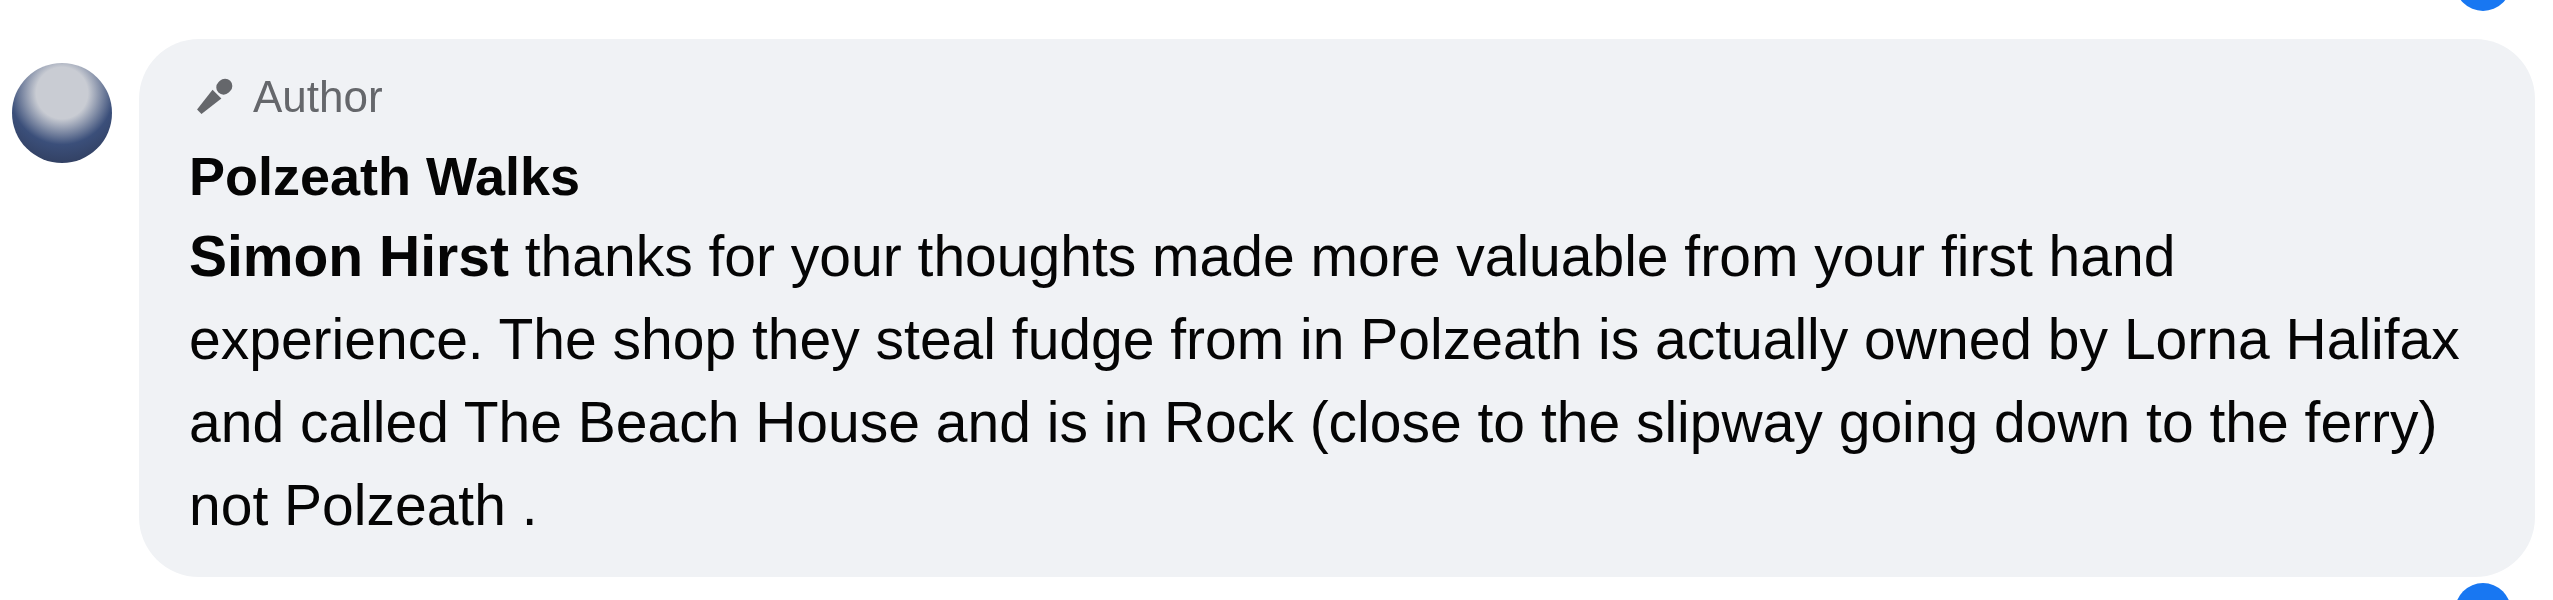  What do you see at coordinates (318, 97) in the screenshot?
I see `author-label: Author` at bounding box center [318, 97].